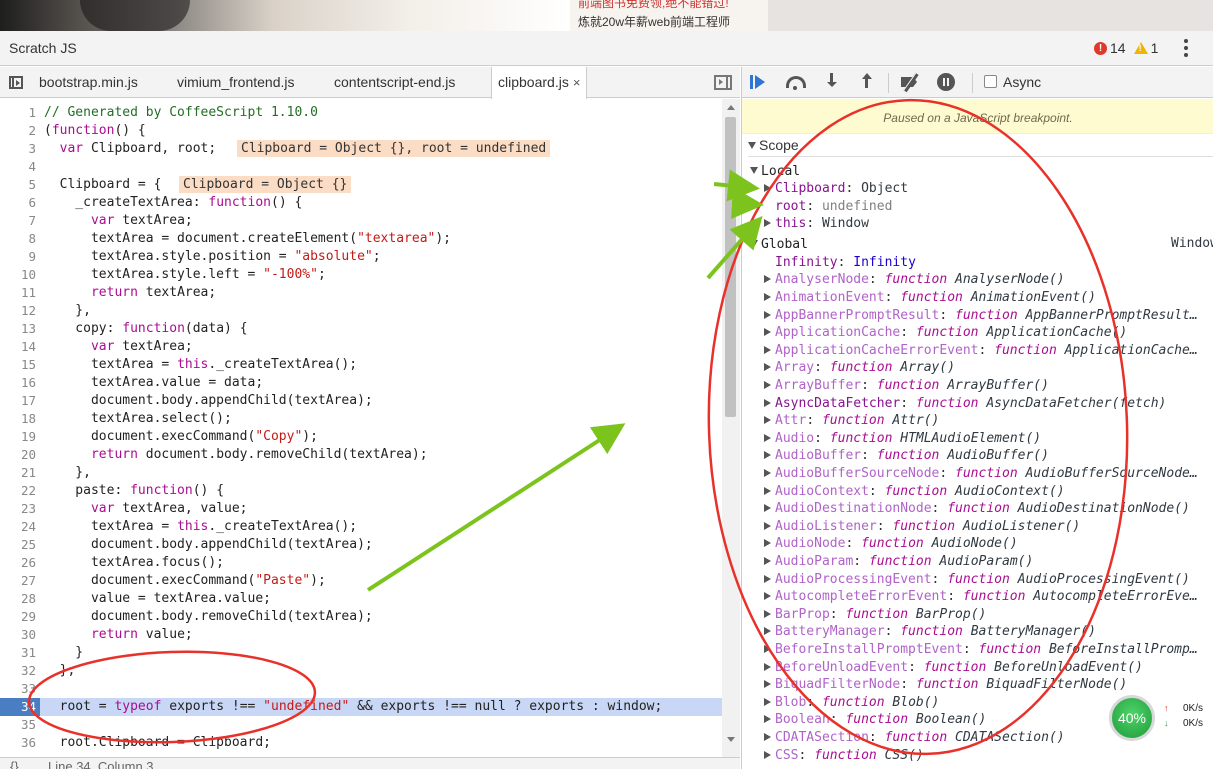 The image size is (1213, 769). What do you see at coordinates (795, 82) in the screenshot?
I see `step-over-icon` at bounding box center [795, 82].